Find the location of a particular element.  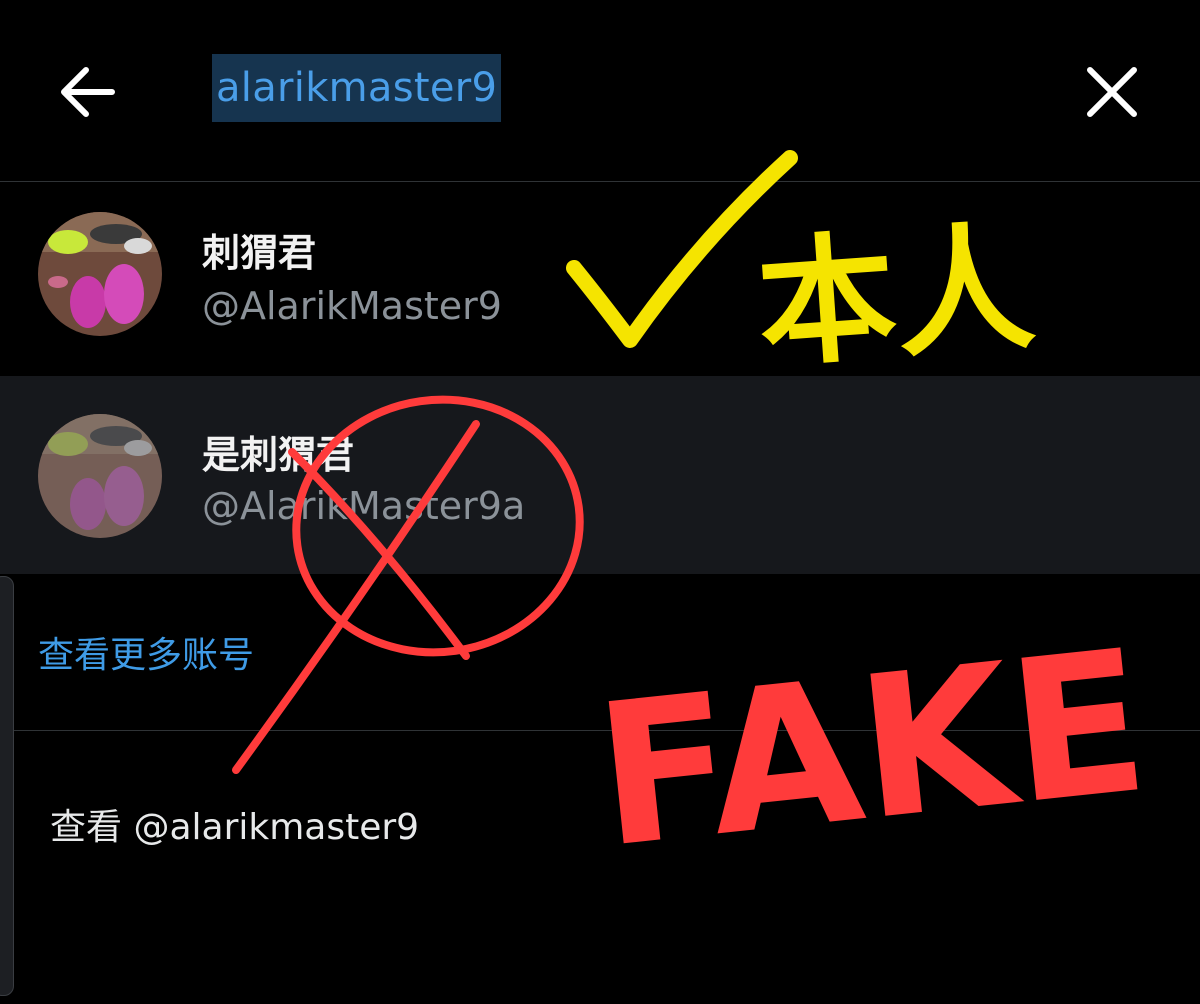

result-handle: @AlarikMaster9 is located at coordinates (352, 306).